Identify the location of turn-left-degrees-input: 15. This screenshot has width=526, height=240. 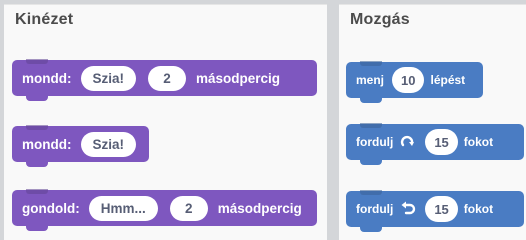
(441, 209).